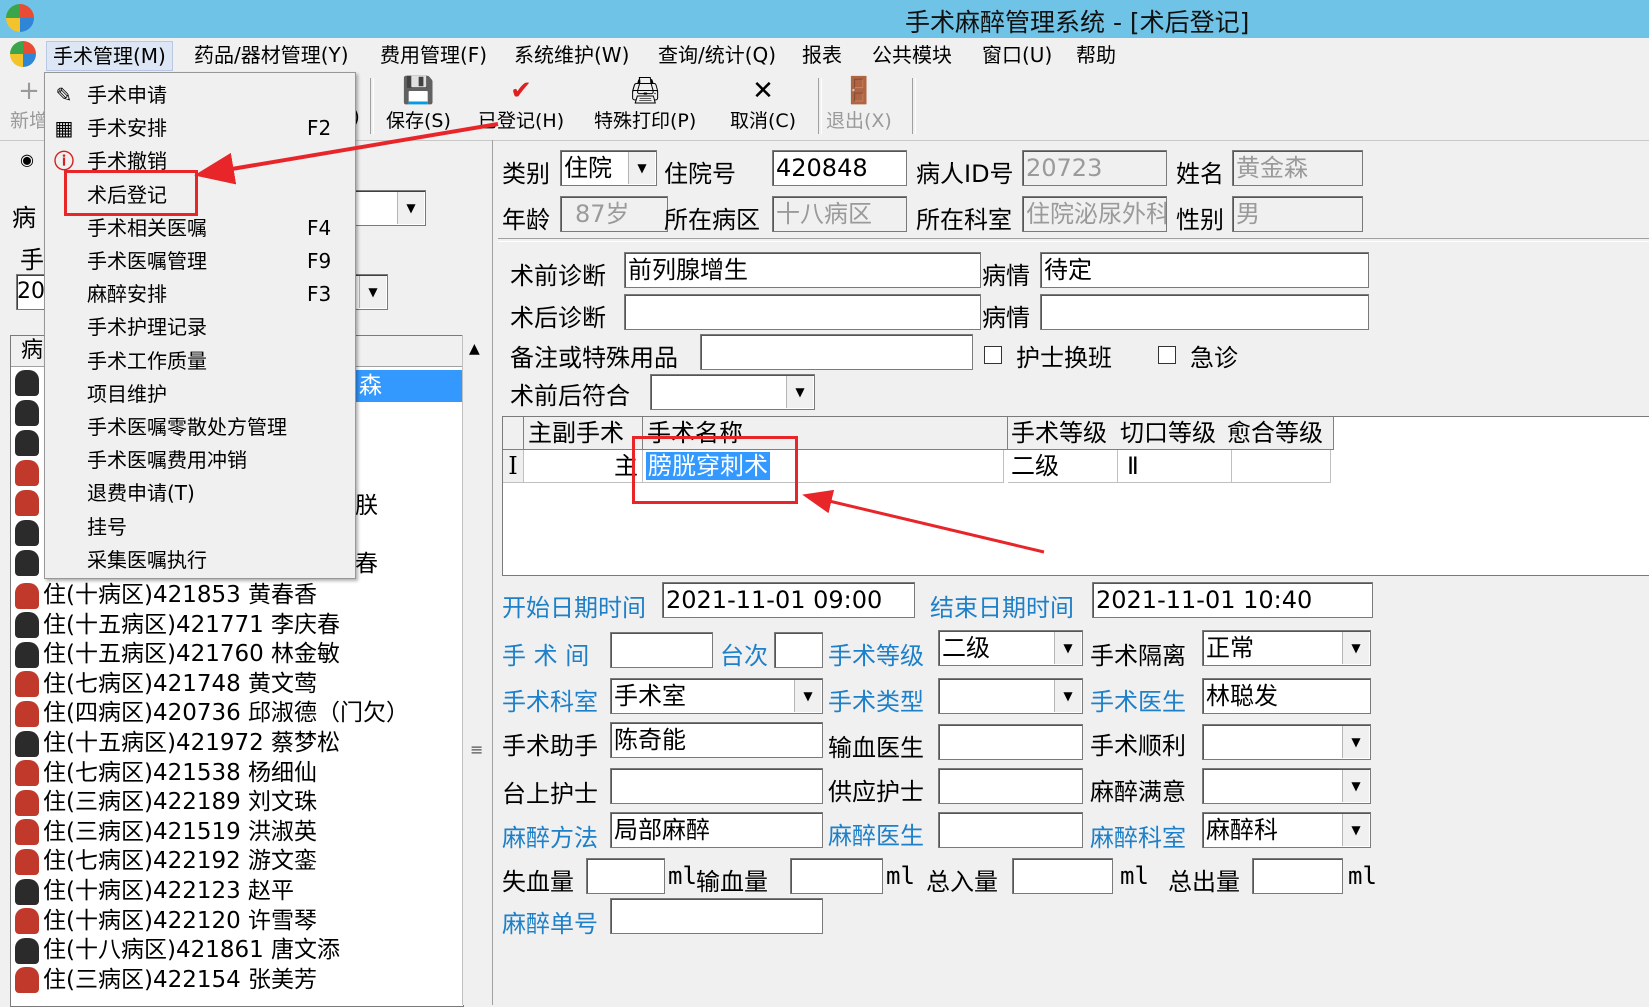 The image size is (1649, 1007). What do you see at coordinates (109, 56) in the screenshot?
I see `menu-surgery-management: 手术管理(M)` at bounding box center [109, 56].